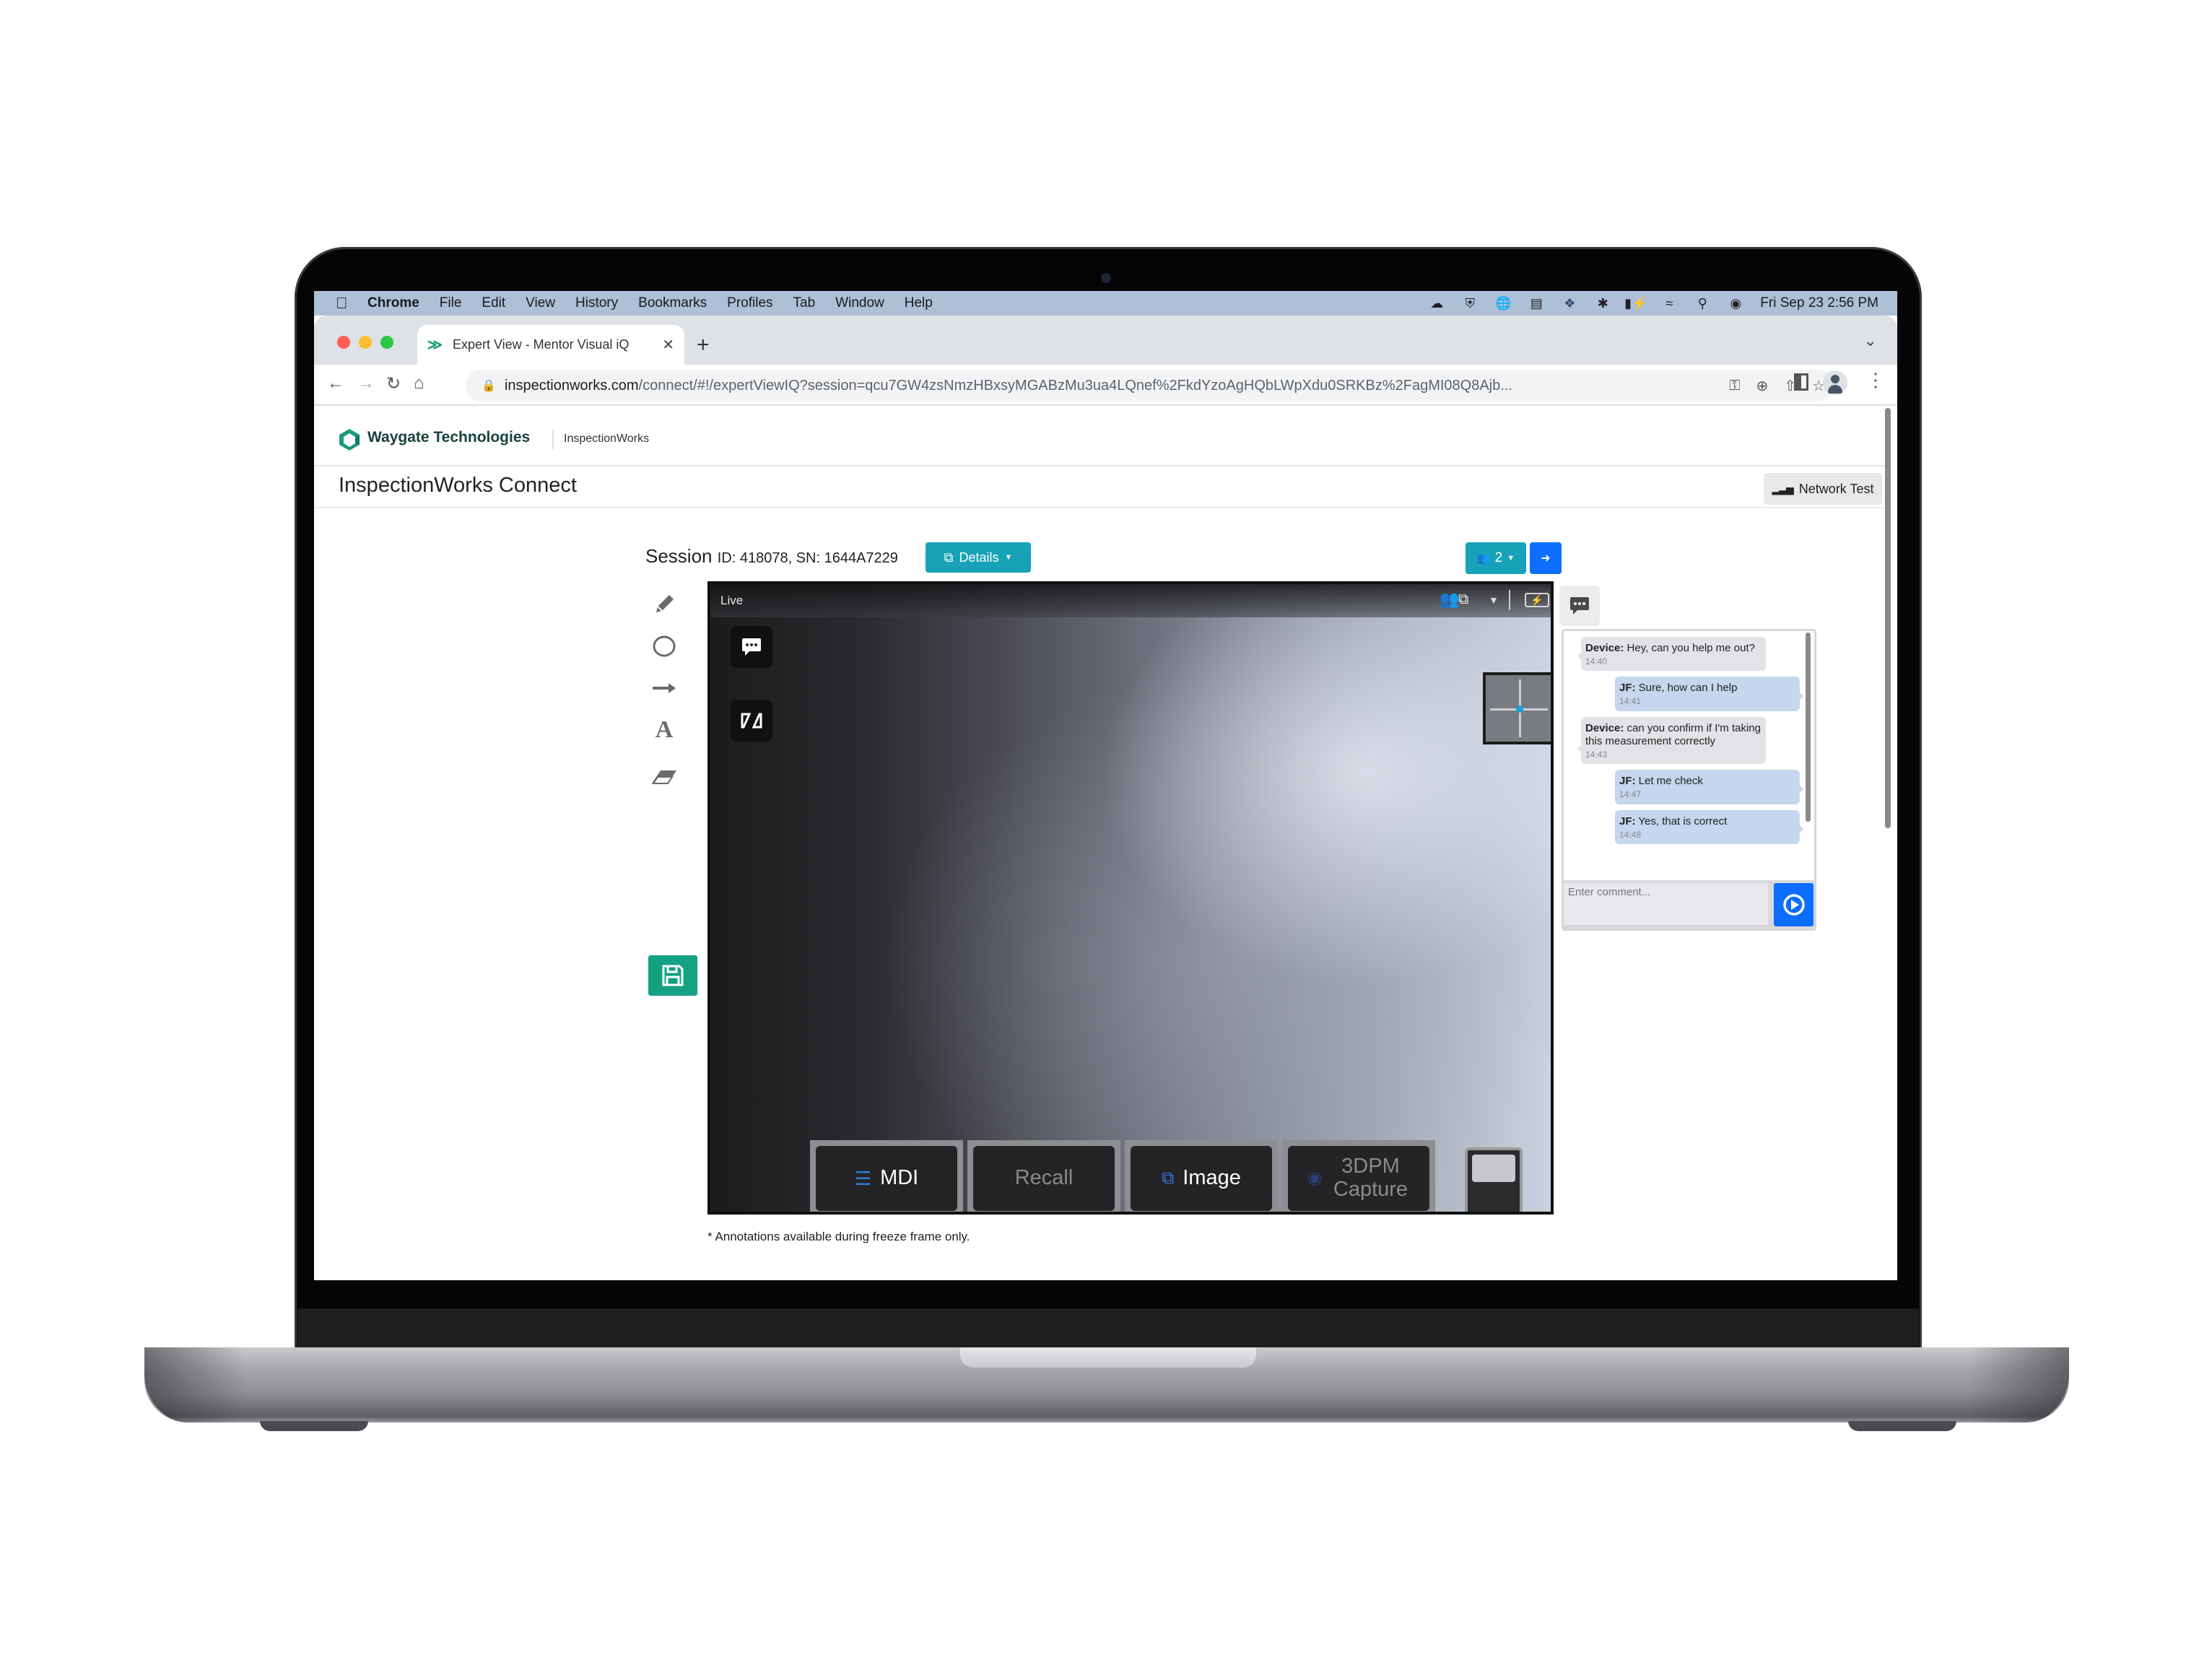  I want to click on reload-icon: ↻, so click(393, 383).